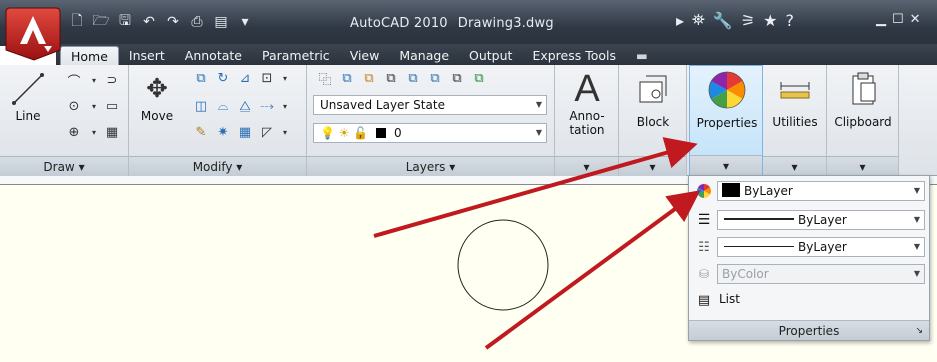  What do you see at coordinates (77, 22) in the screenshot?
I see `new-icon: 🗋` at bounding box center [77, 22].